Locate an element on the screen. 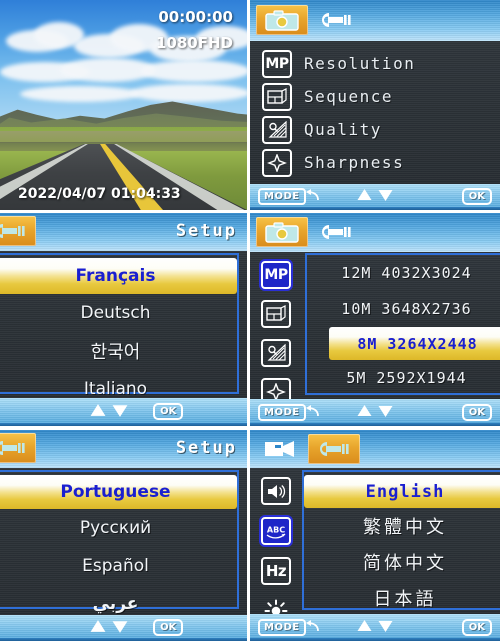 The width and height of the screenshot is (500, 641). rail-item-mp: MP is located at coordinates (276, 275).